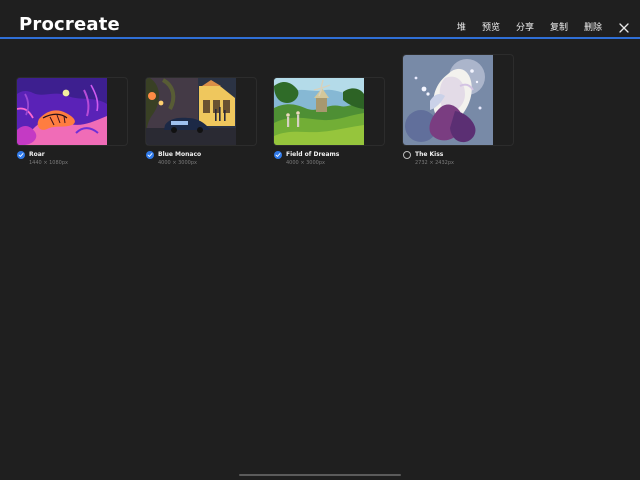 This screenshot has height=480, width=640. I want to click on artwork-name: Blue Monaco, so click(180, 154).